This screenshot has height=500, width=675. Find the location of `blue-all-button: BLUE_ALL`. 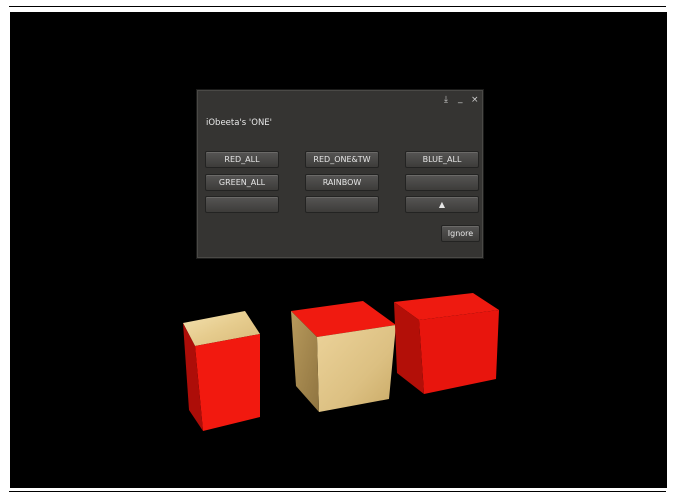

blue-all-button: BLUE_ALL is located at coordinates (442, 159).